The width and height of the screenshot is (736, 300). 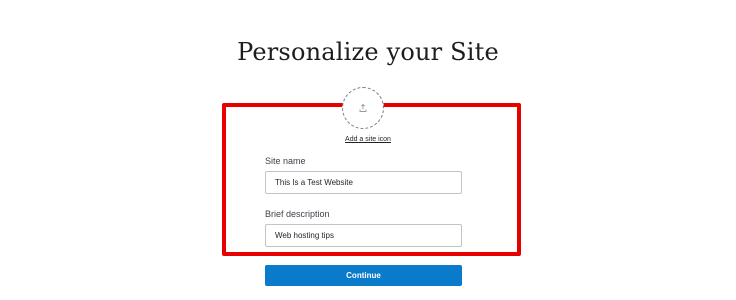 I want to click on upload-icon, so click(x=363, y=107).